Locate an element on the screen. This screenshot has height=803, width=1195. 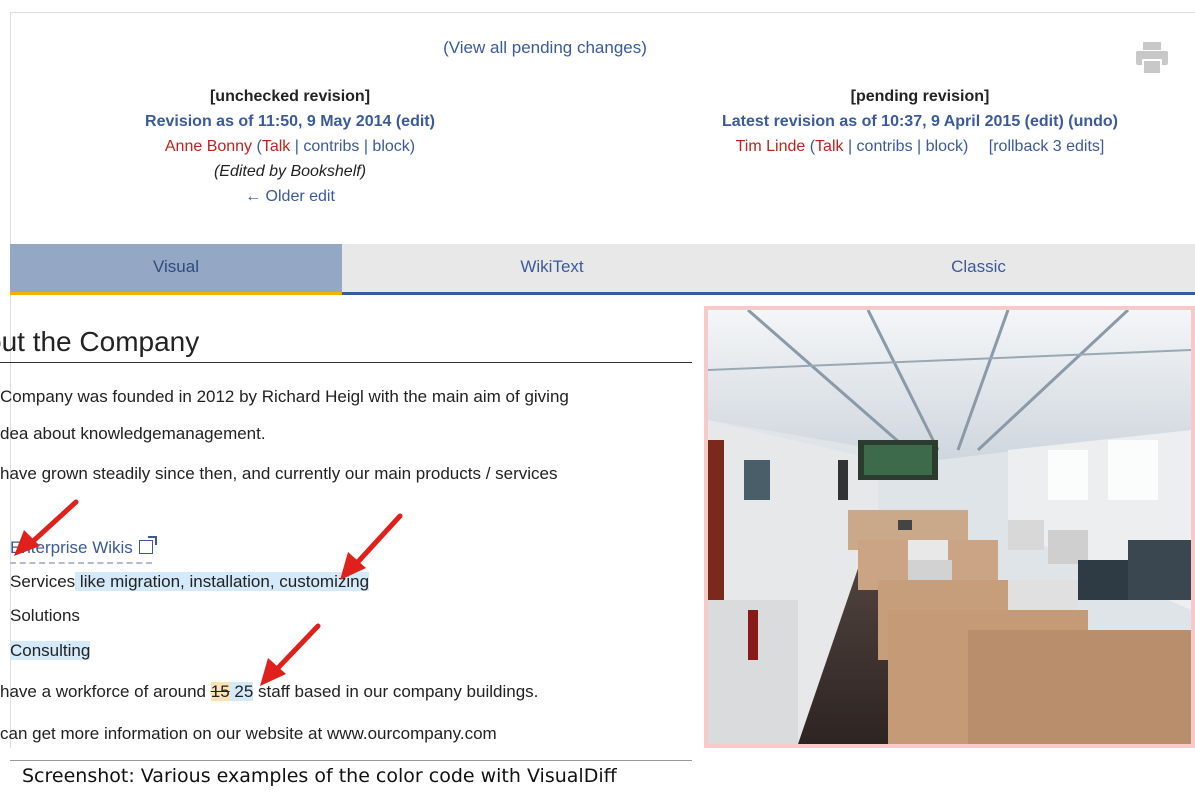
left-talk-link: Talk is located at coordinates (276, 146).